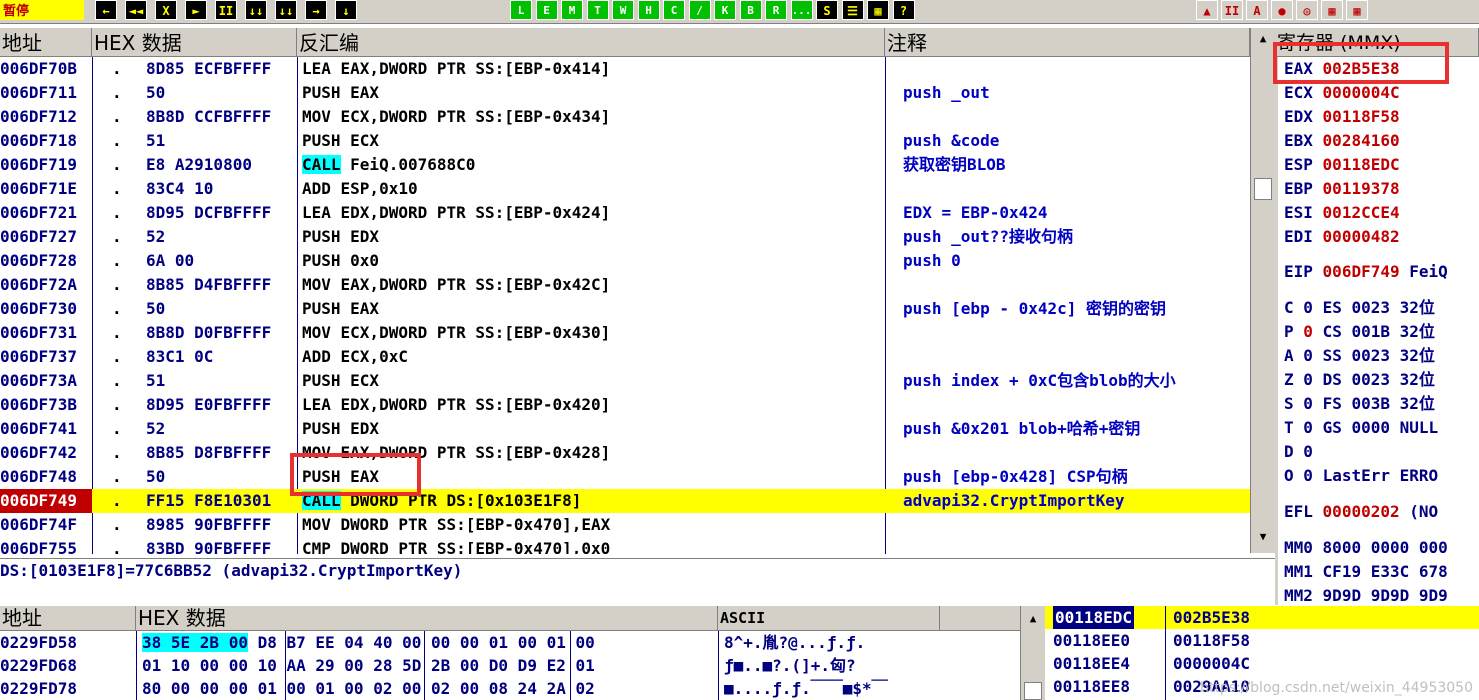 This screenshot has width=1479, height=700. Describe the element at coordinates (1359, 308) in the screenshot. I see `flag-row: C 0 ES 0023 32位` at that location.